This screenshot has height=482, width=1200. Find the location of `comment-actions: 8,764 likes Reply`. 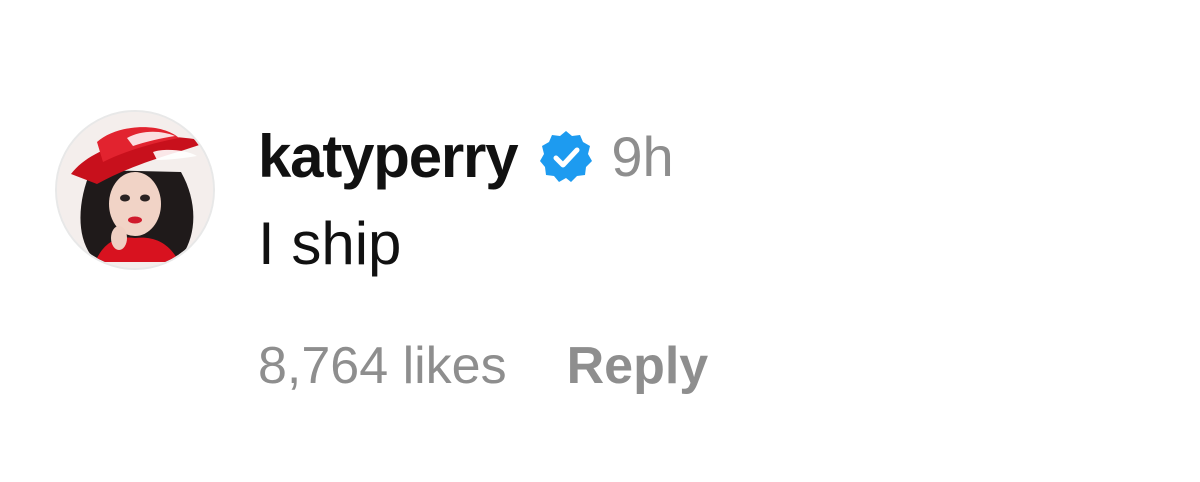

comment-actions: 8,764 likes Reply is located at coordinates (483, 366).